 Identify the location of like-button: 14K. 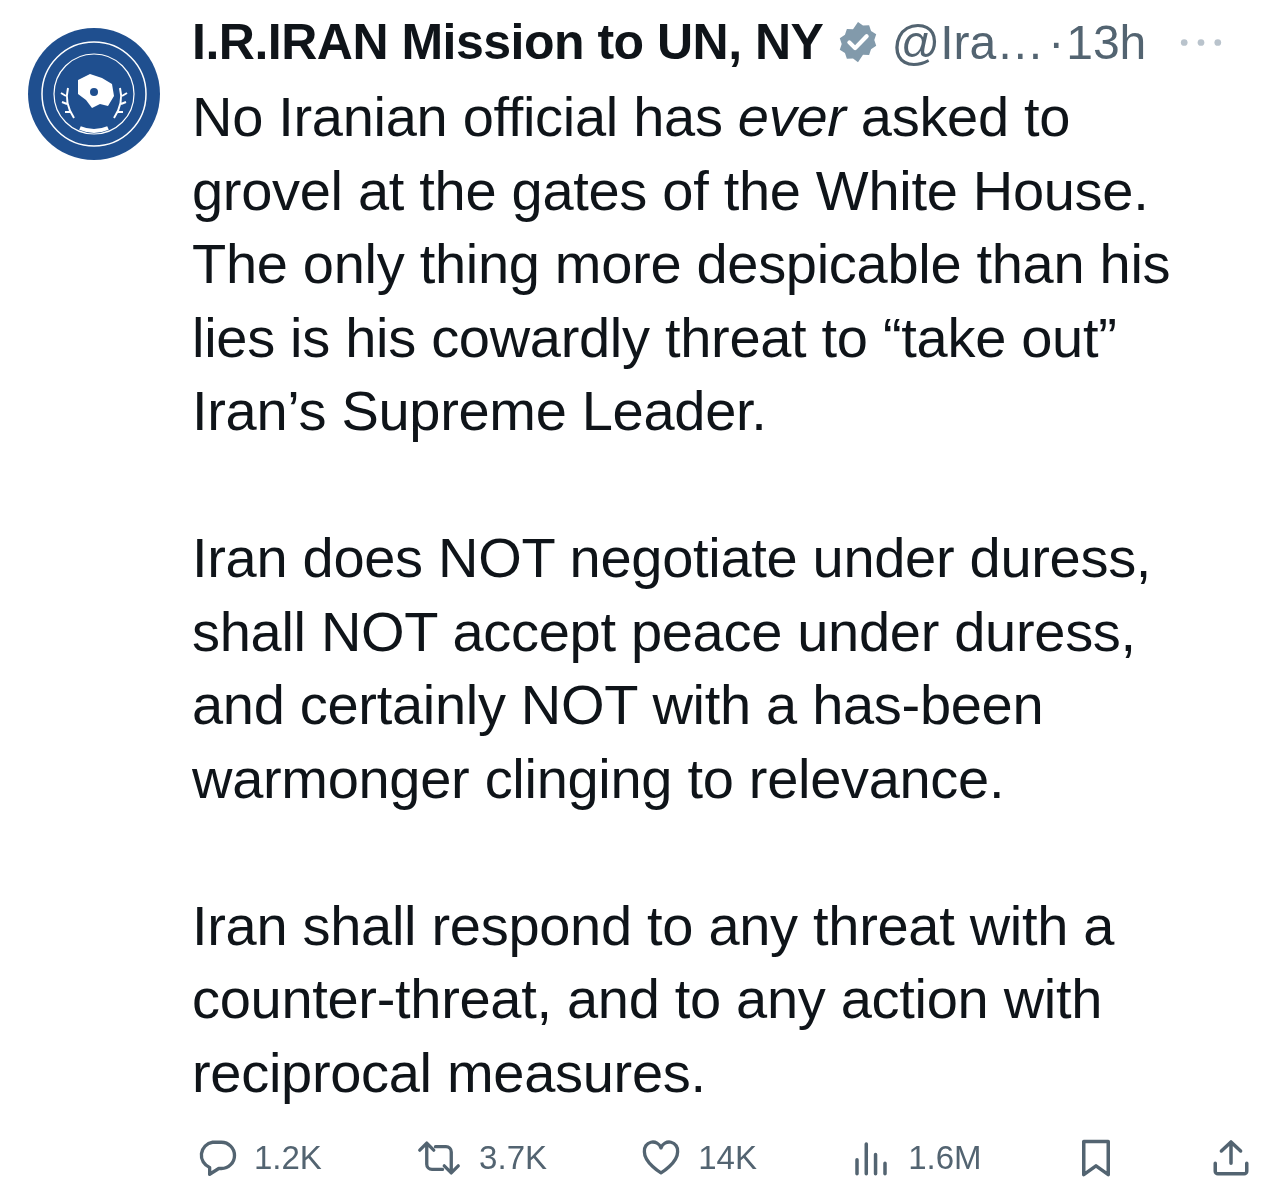
(698, 1158).